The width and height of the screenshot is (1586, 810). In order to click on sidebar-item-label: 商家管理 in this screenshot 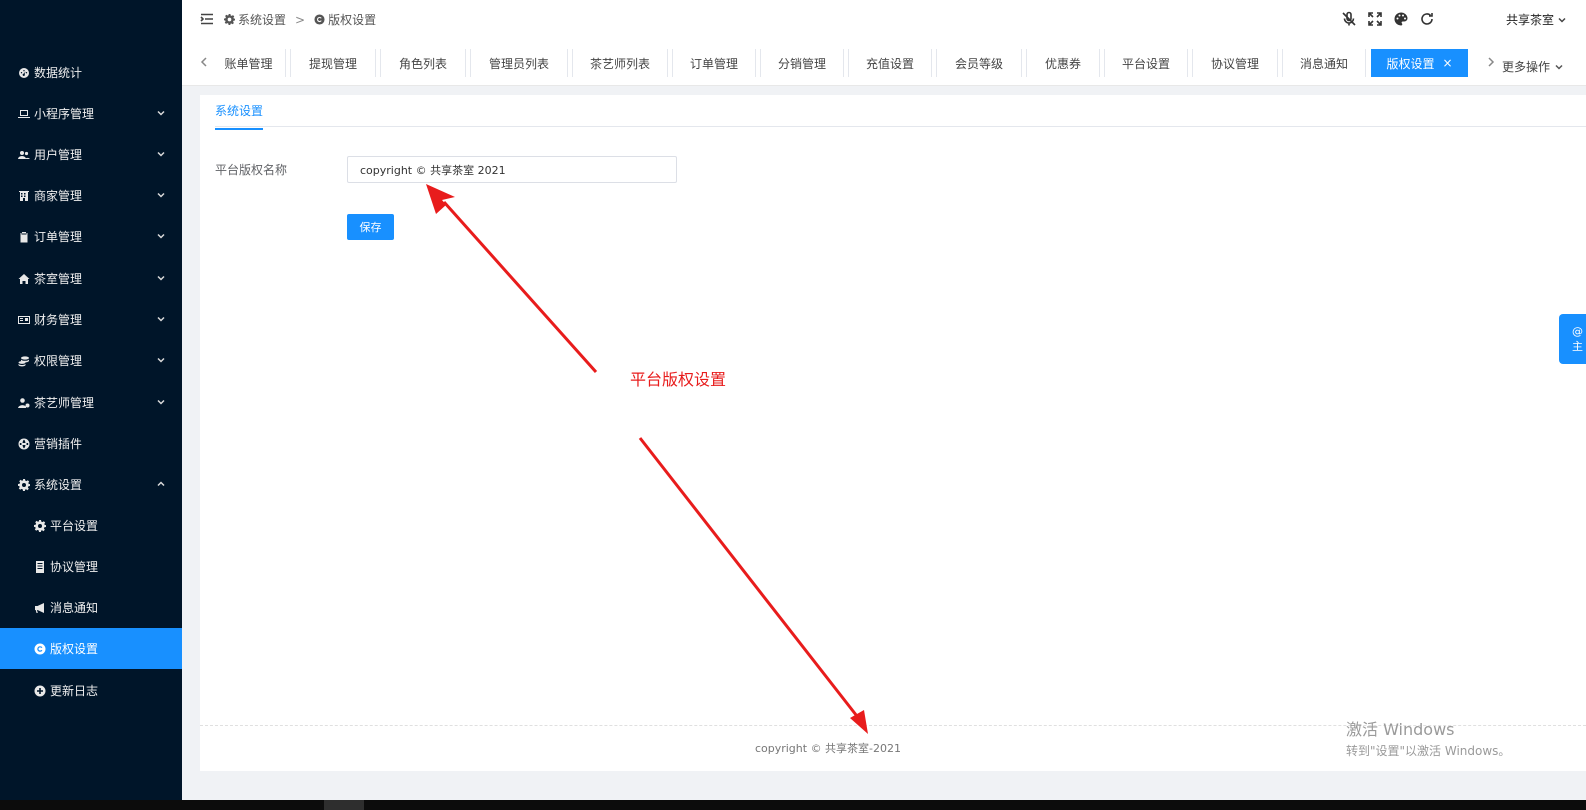, I will do `click(58, 196)`.